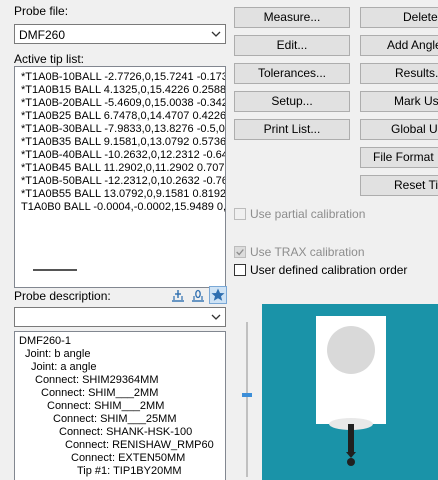 This screenshot has width=438, height=480. Describe the element at coordinates (123, 142) in the screenshot. I see `list-item: *T1A0B35 BALL 9.1581,0,13.0792 0.5736,` at that location.